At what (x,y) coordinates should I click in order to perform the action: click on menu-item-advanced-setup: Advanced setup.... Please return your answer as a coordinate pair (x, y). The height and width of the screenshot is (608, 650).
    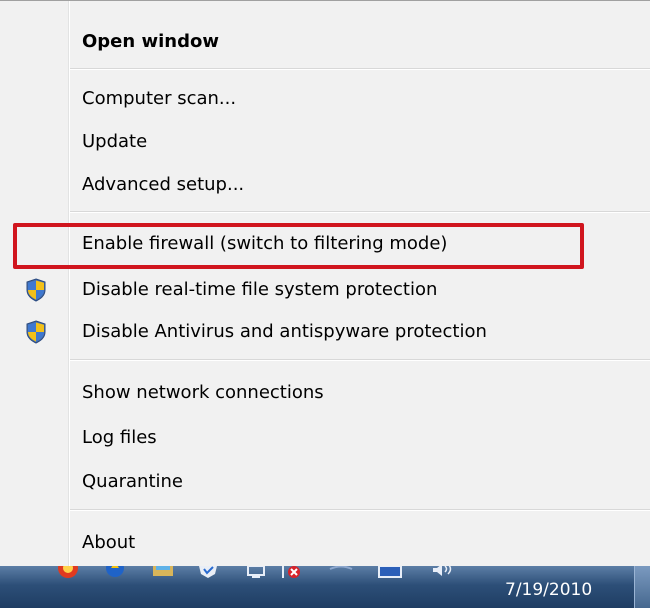
    Looking at the image, I should click on (325, 184).